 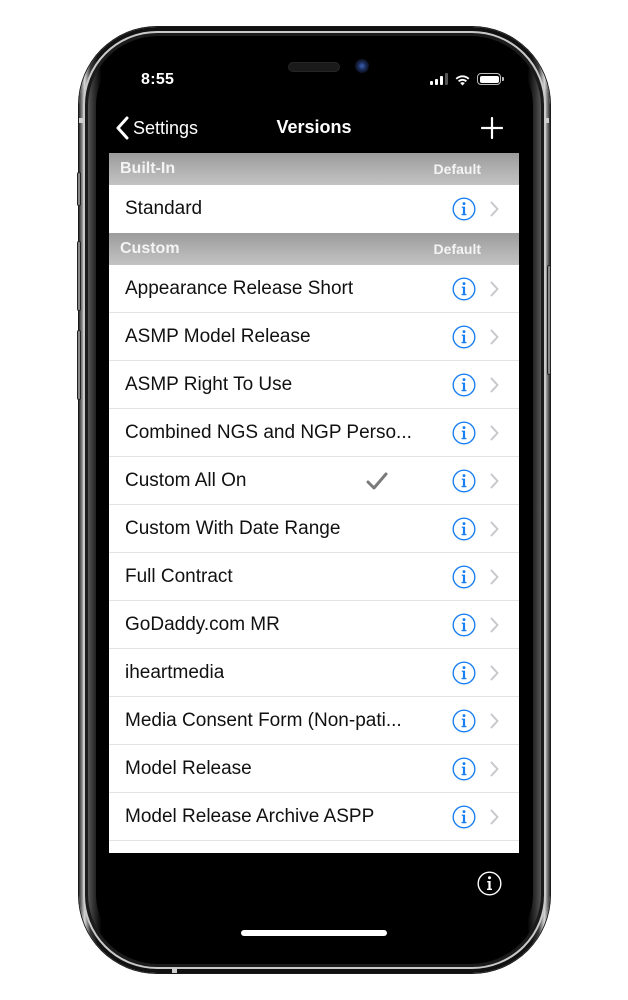 What do you see at coordinates (79, 276) in the screenshot?
I see `volume-up-button` at bounding box center [79, 276].